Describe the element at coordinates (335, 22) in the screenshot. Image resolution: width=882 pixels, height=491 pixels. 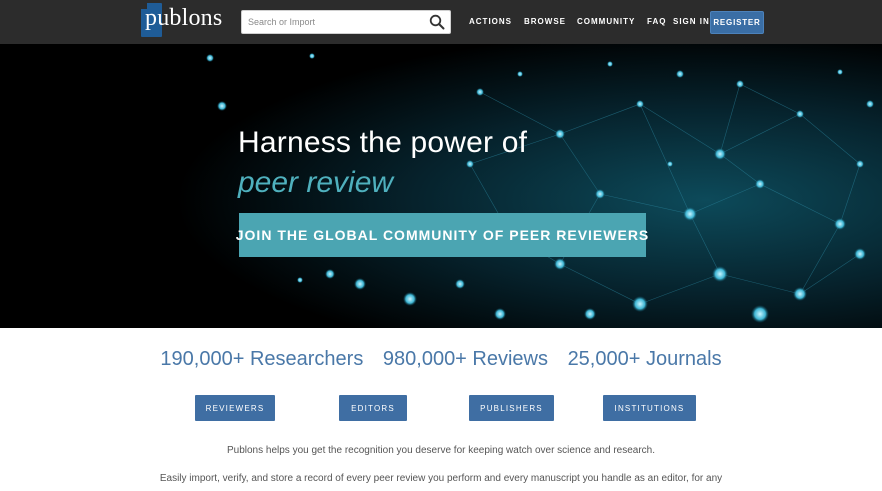
I see `search-input` at that location.